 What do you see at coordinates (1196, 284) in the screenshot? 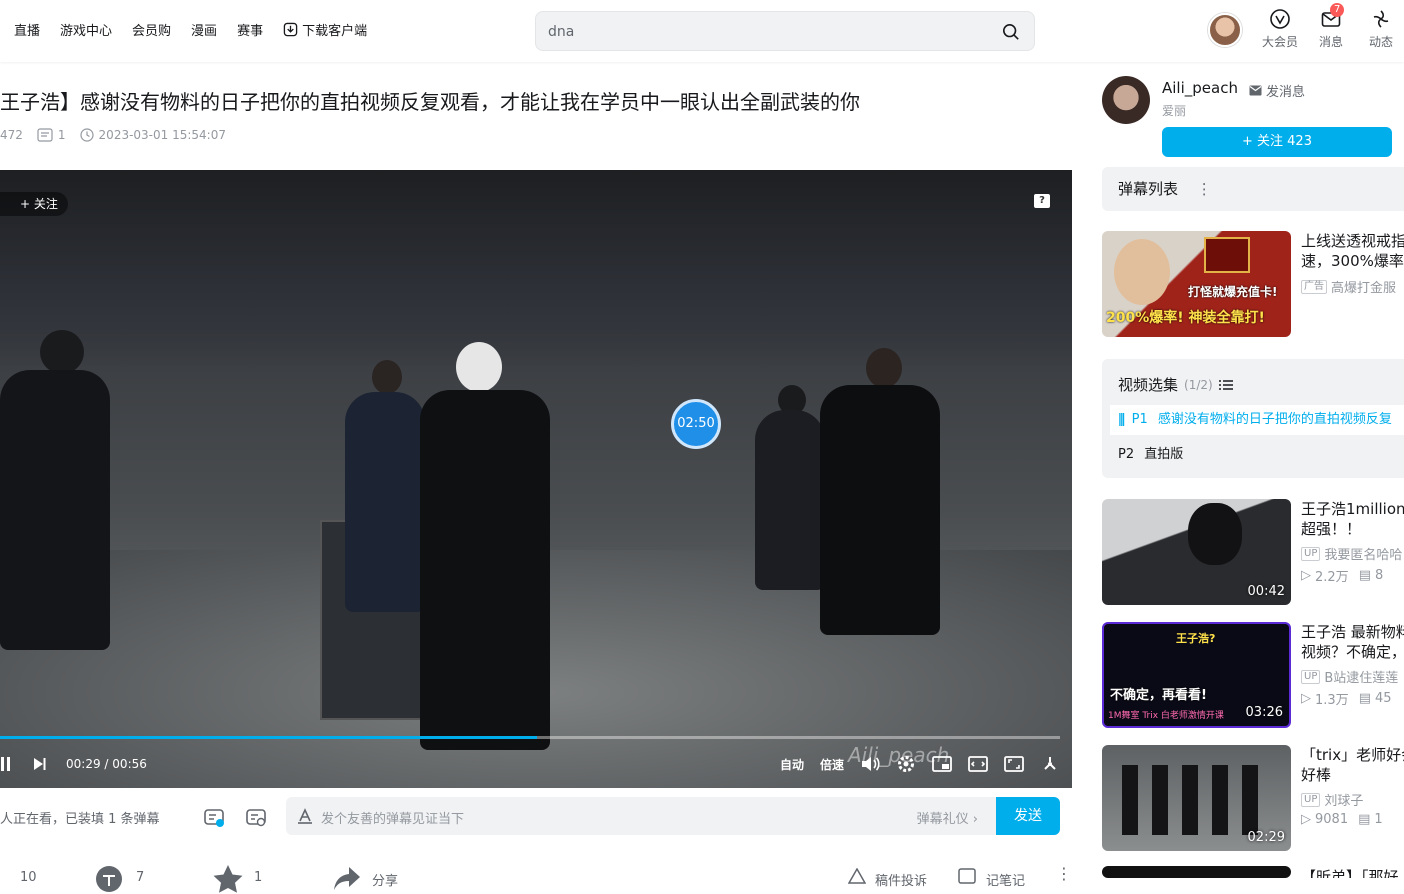
I see `ad-thumbnail: 打怪就爆充值卡! 200%爆率! 神装全靠打!` at bounding box center [1196, 284].